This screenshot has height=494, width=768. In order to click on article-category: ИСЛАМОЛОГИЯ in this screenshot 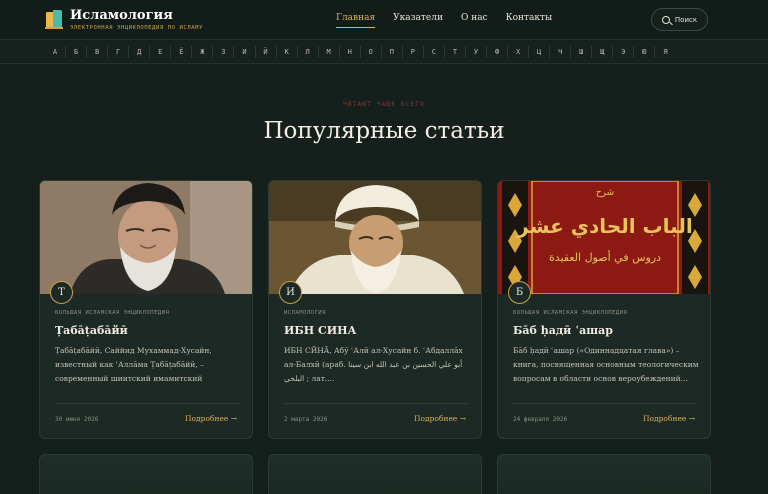, I will do `click(305, 313)`.